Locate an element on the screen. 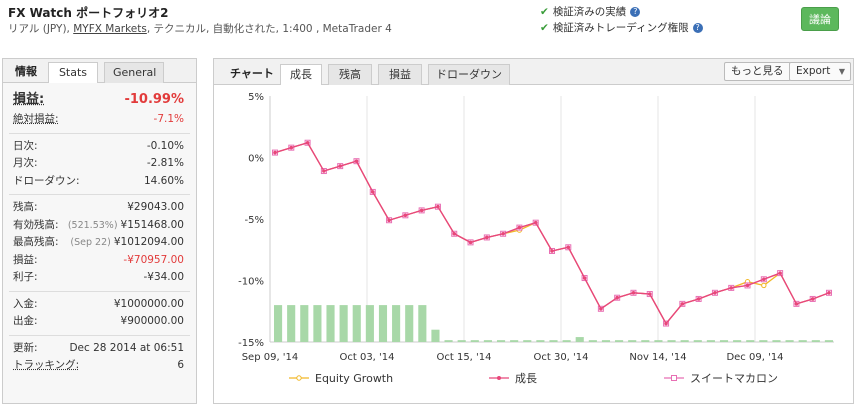  withdrawals-row: 出金: ¥900000.00 is located at coordinates (99, 322).